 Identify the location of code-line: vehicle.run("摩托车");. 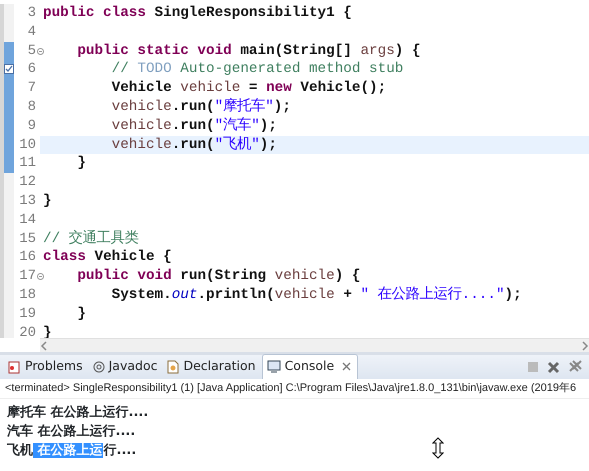
(200, 106).